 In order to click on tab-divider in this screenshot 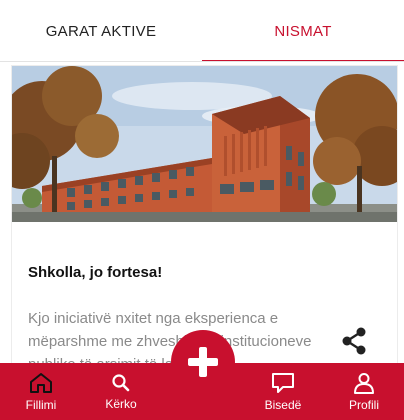, I will do `click(202, 61)`.